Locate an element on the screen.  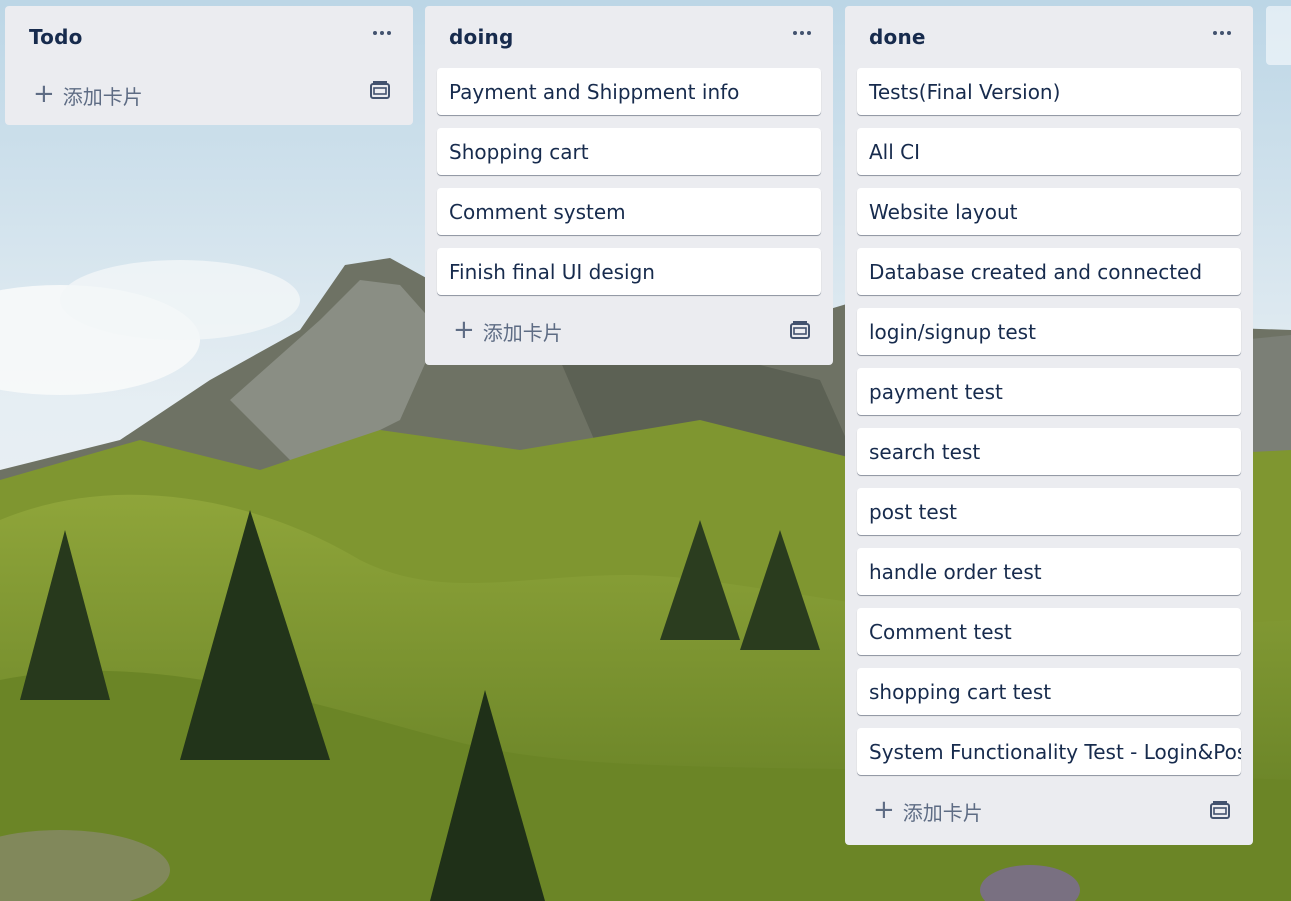
list-title: doing is located at coordinates (481, 37).